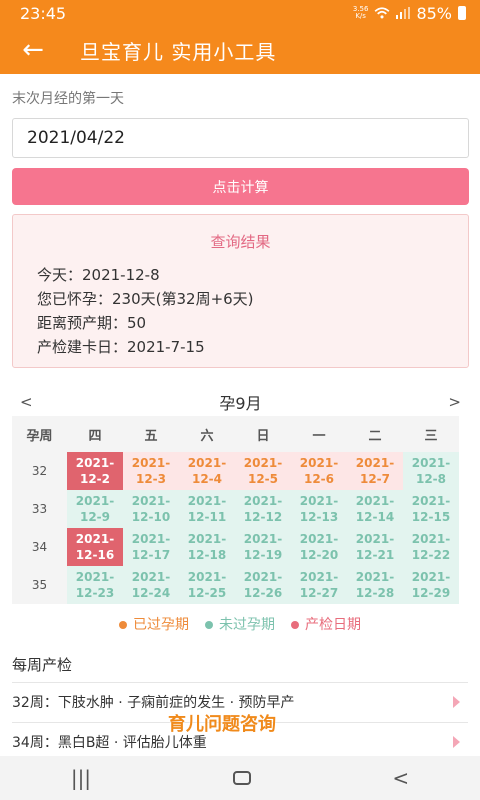 This screenshot has height=800, width=480. Describe the element at coordinates (151, 471) in the screenshot. I see `calendar-day-cell: 2021- 12-3` at that location.